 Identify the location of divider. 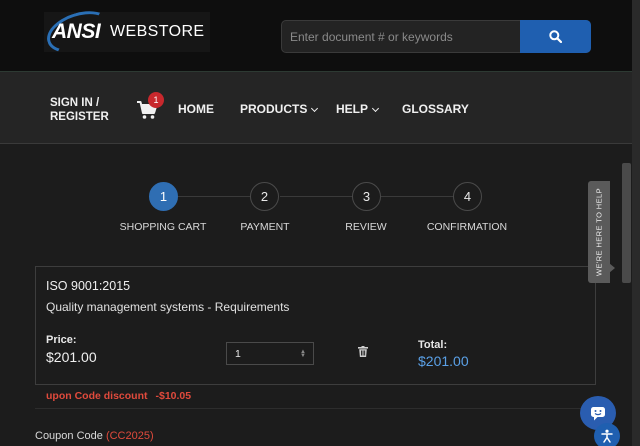
(315, 408).